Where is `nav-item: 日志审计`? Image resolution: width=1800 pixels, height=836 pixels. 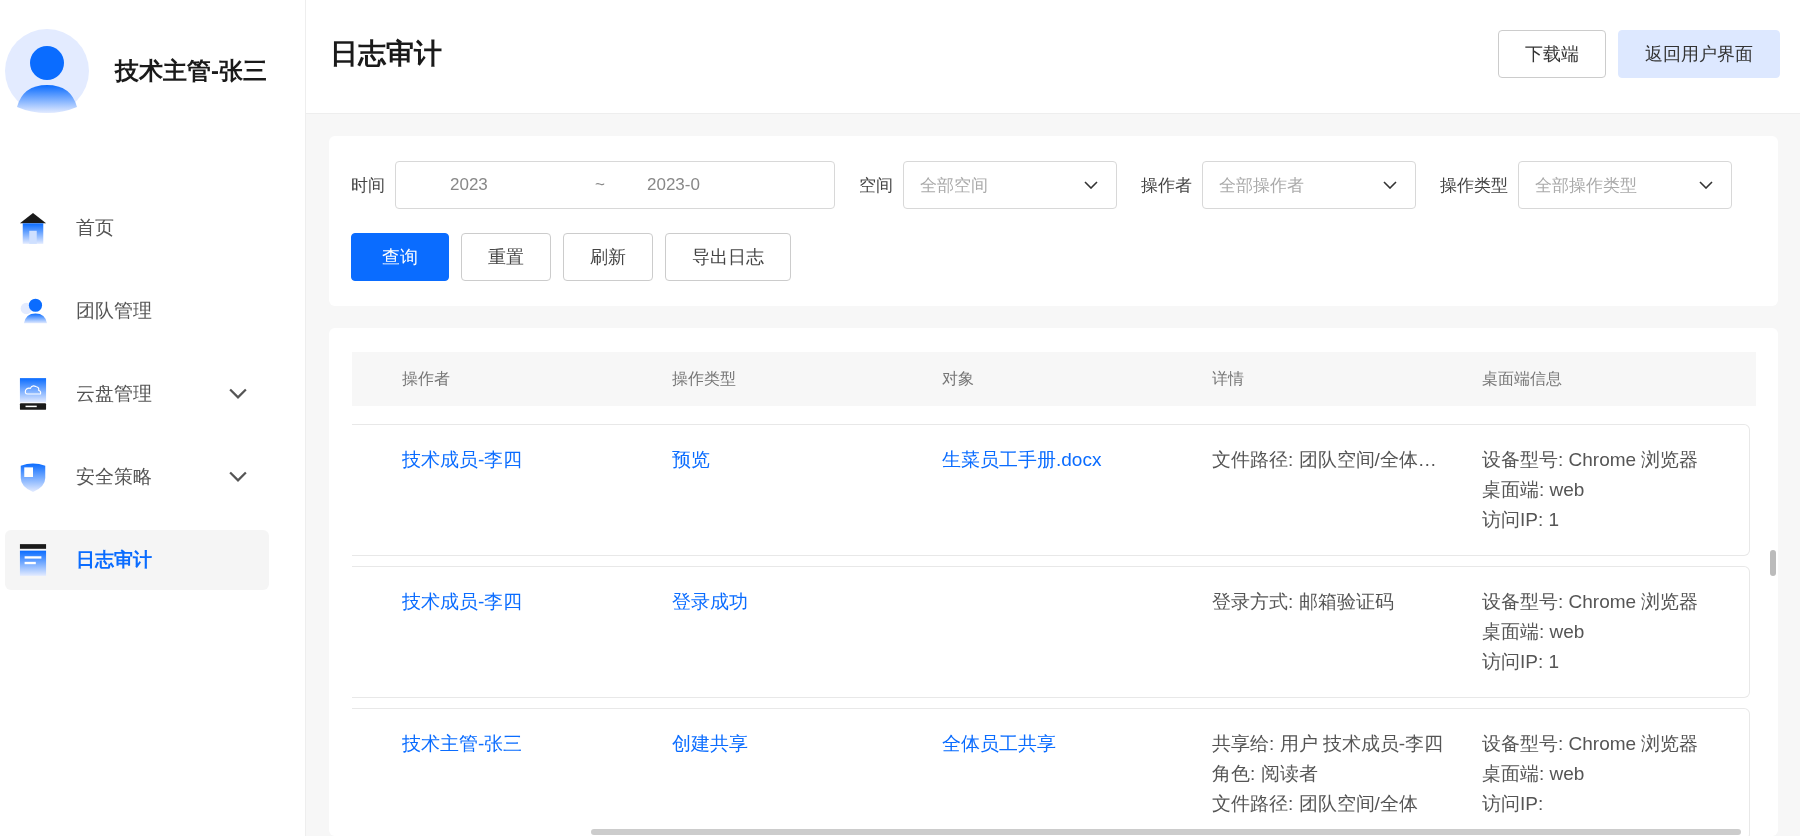 nav-item: 日志审计 is located at coordinates (137, 560).